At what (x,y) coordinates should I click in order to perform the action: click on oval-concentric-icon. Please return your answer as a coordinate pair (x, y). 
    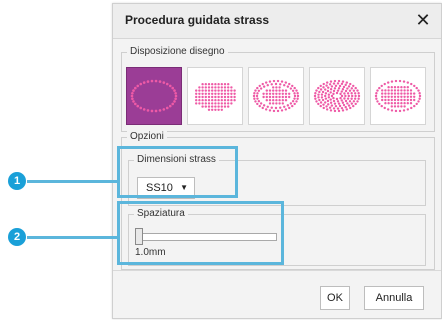
    Looking at the image, I should click on (337, 96).